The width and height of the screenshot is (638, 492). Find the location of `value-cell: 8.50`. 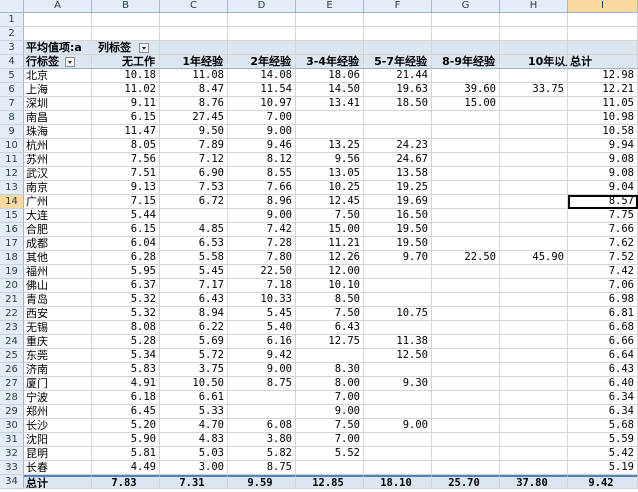

value-cell: 8.50 is located at coordinates (330, 300).